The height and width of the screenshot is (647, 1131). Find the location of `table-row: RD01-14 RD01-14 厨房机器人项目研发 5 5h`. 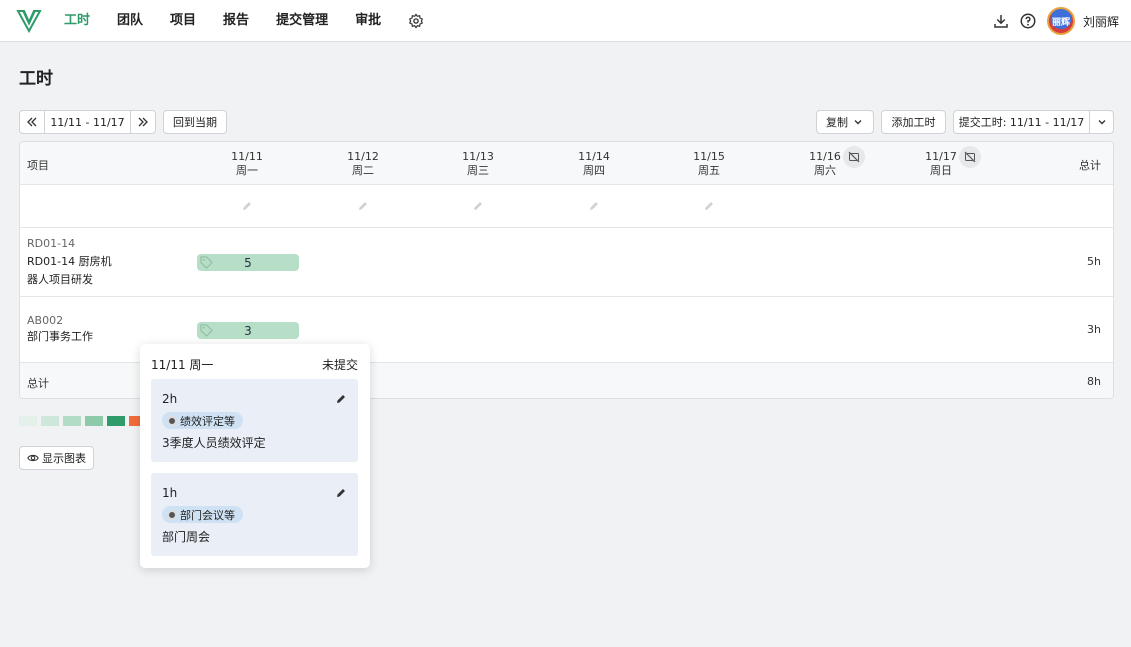

table-row: RD01-14 RD01-14 厨房机器人项目研发 5 5h is located at coordinates (566, 262).